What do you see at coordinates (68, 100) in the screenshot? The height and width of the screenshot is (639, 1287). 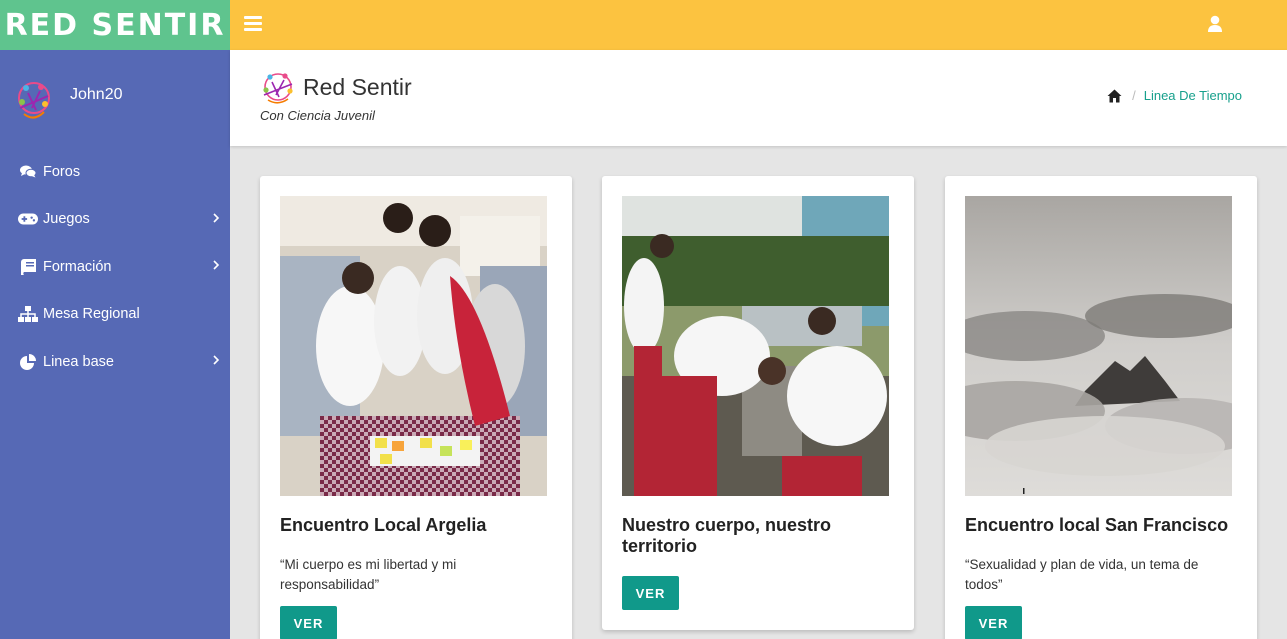 I see `user-panel: John20` at bounding box center [68, 100].